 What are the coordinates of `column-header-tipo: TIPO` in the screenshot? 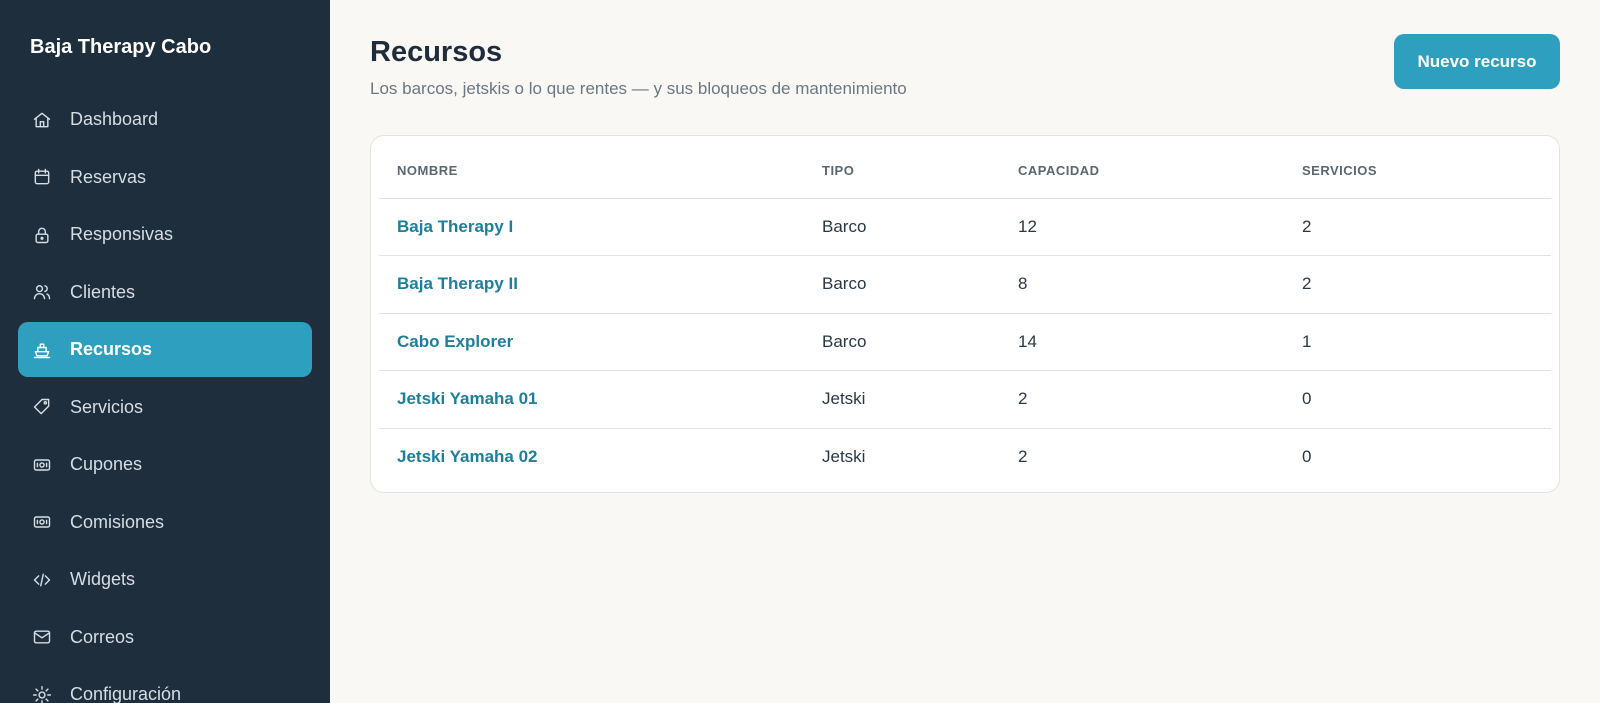 It's located at (902, 171).